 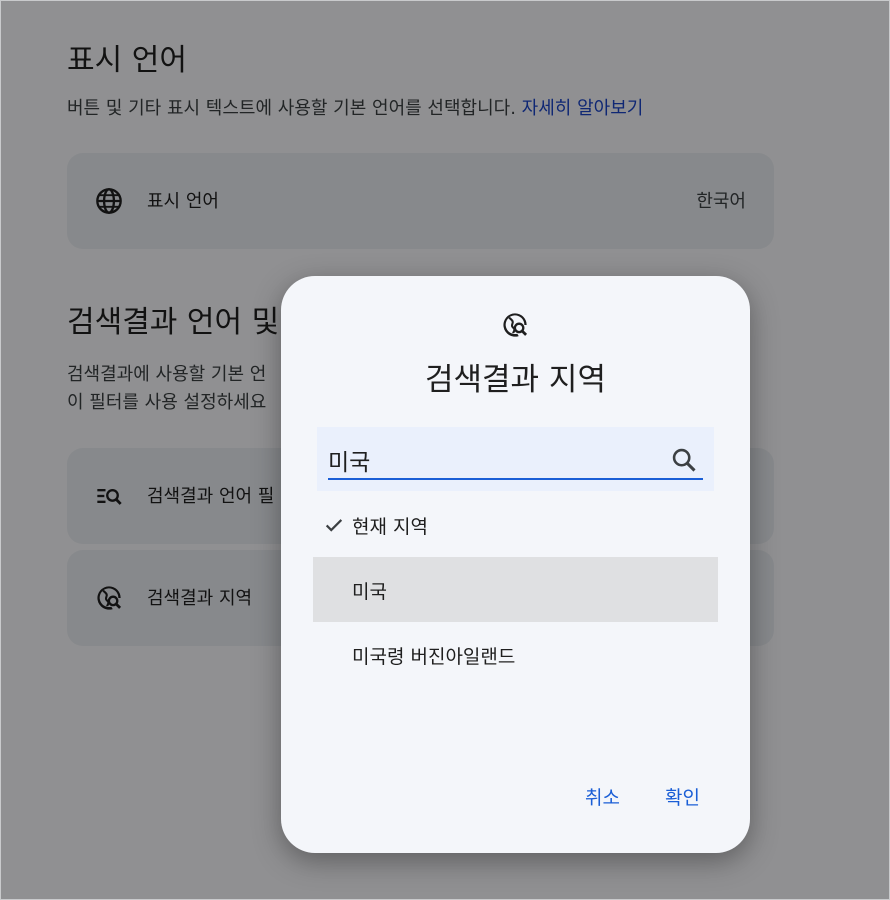 What do you see at coordinates (515, 479) in the screenshot?
I see `search-input-underline` at bounding box center [515, 479].